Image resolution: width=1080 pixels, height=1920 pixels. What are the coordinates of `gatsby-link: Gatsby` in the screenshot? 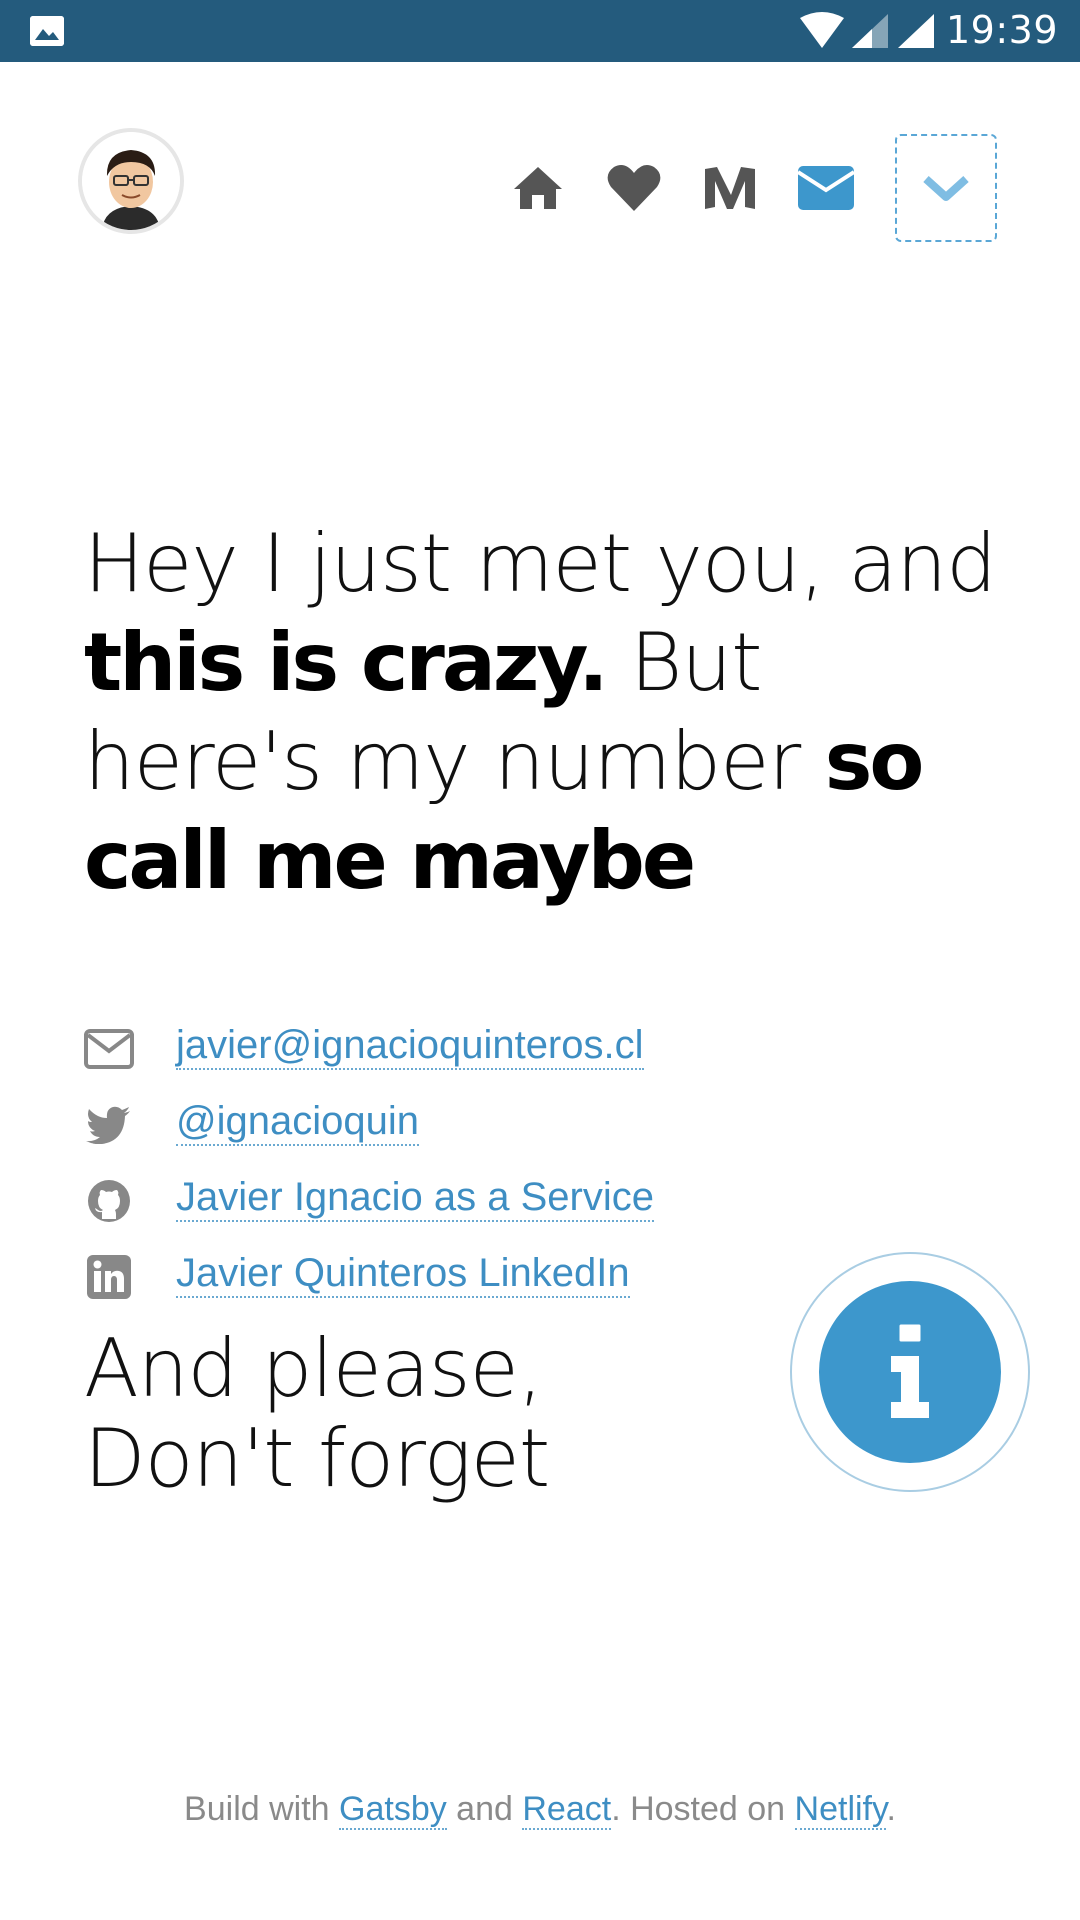 It's located at (393, 1810).